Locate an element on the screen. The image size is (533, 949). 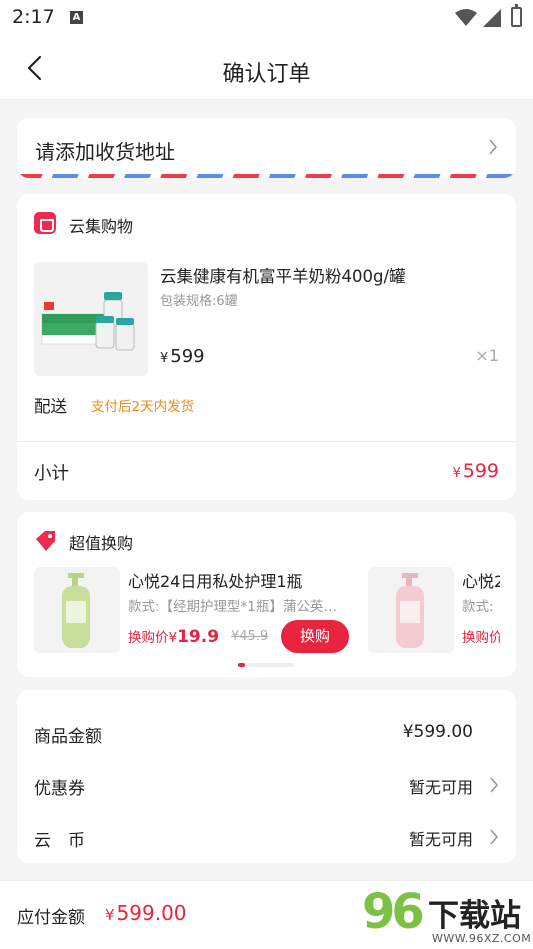
add-address-card: 请添加收货地址 is located at coordinates (266, 148).